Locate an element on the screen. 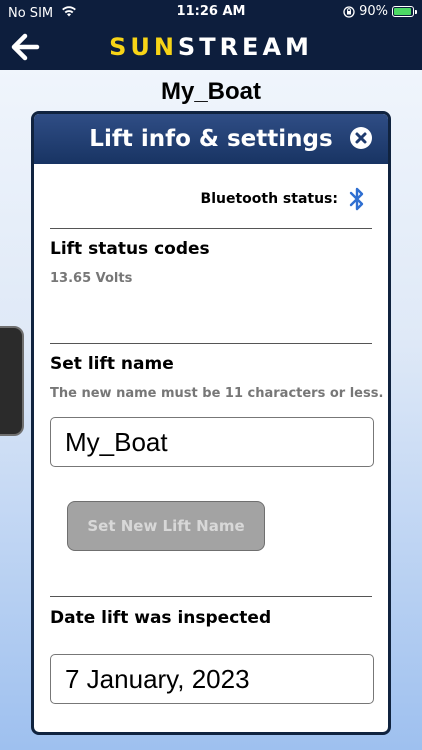 The width and height of the screenshot is (422, 750). brand-part-sun: SUN is located at coordinates (143, 47).